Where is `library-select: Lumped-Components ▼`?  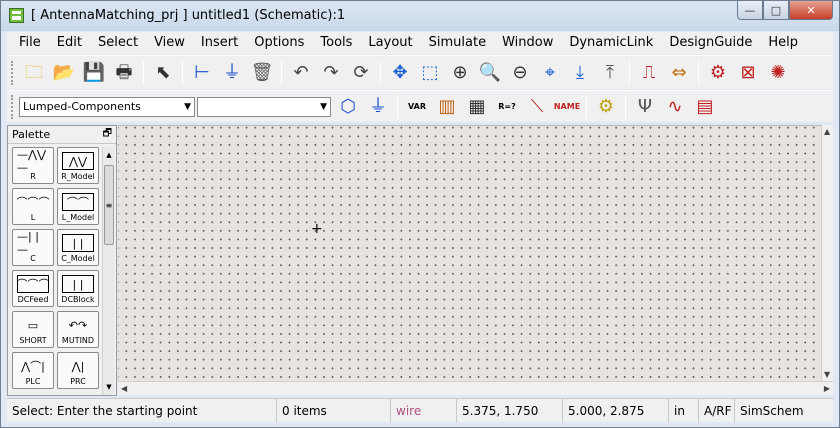 library-select: Lumped-Components ▼ is located at coordinates (107, 106).